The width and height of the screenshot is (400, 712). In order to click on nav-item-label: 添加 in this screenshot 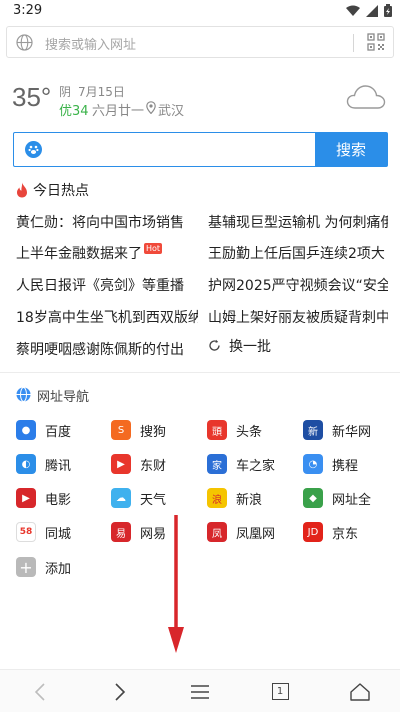, I will do `click(58, 569)`.